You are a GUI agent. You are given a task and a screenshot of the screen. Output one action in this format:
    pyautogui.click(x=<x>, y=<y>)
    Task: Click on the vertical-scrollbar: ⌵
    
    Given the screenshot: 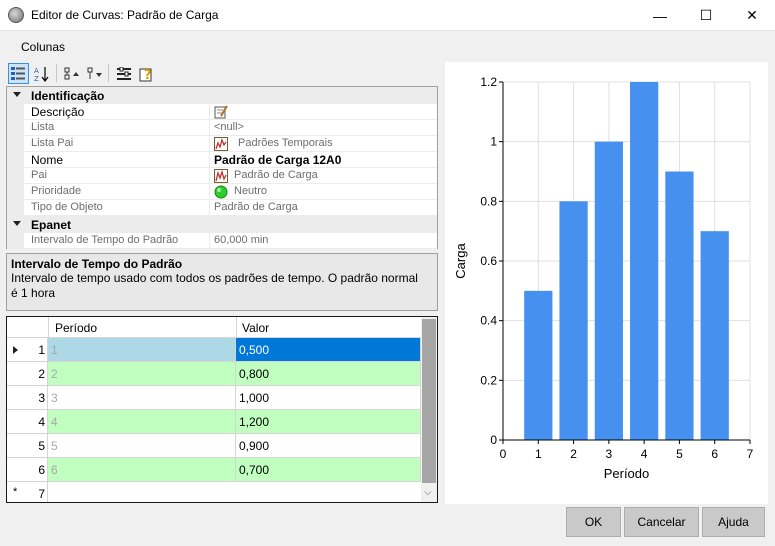 What is the action you would take?
    pyautogui.click(x=429, y=409)
    